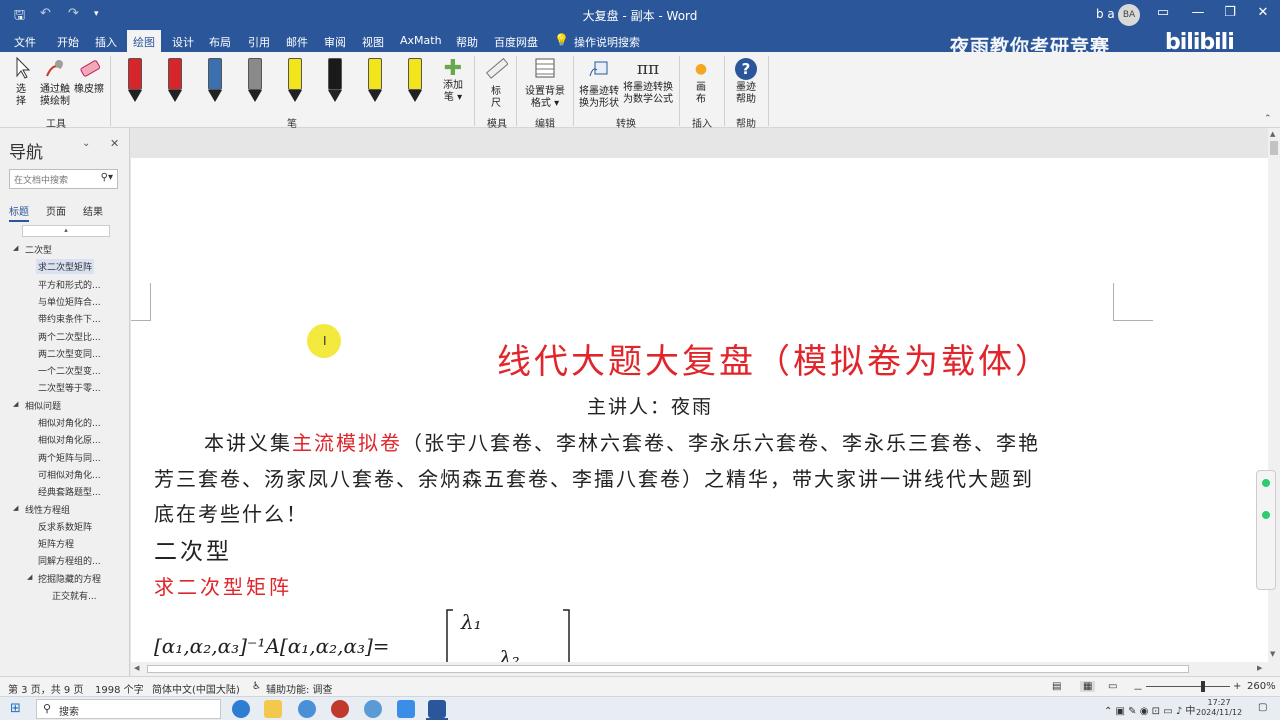 The height and width of the screenshot is (720, 1280). Describe the element at coordinates (241, 709) in the screenshot. I see `edge-icon` at that location.